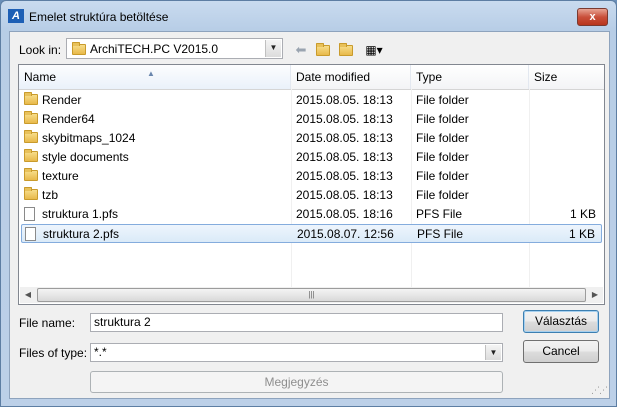 This screenshot has height=407, width=617. Describe the element at coordinates (68, 119) in the screenshot. I see `file-name: Render64` at that location.